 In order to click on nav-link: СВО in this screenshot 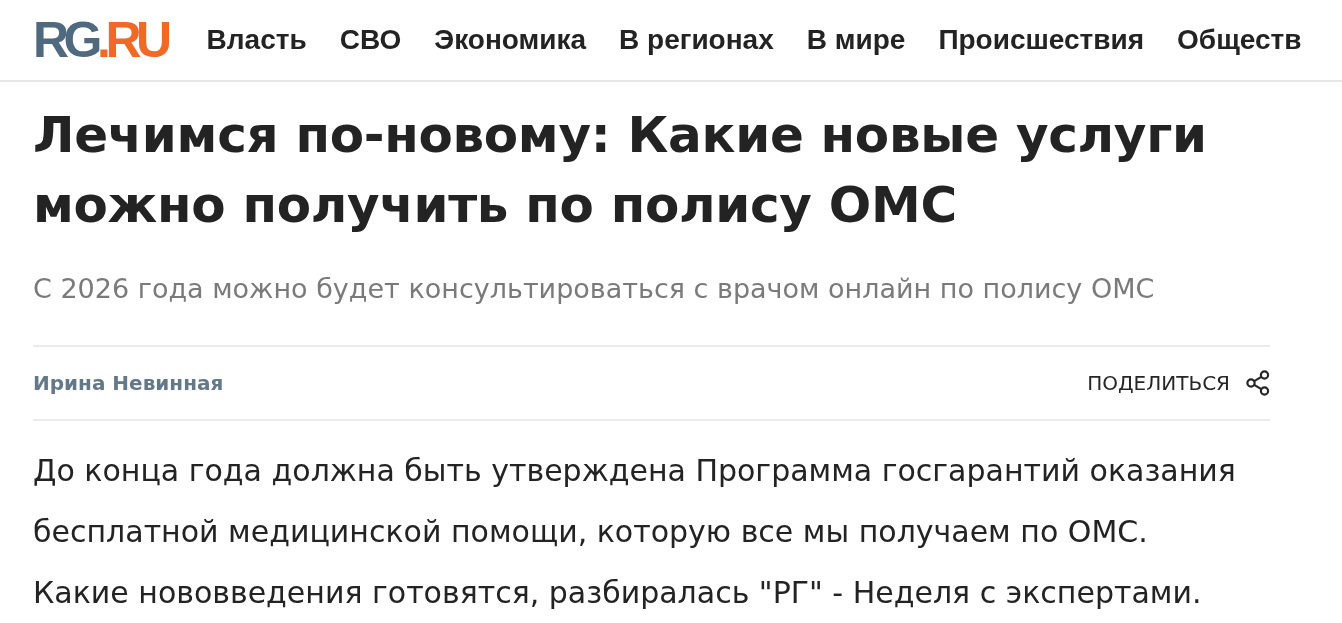, I will do `click(370, 40)`.